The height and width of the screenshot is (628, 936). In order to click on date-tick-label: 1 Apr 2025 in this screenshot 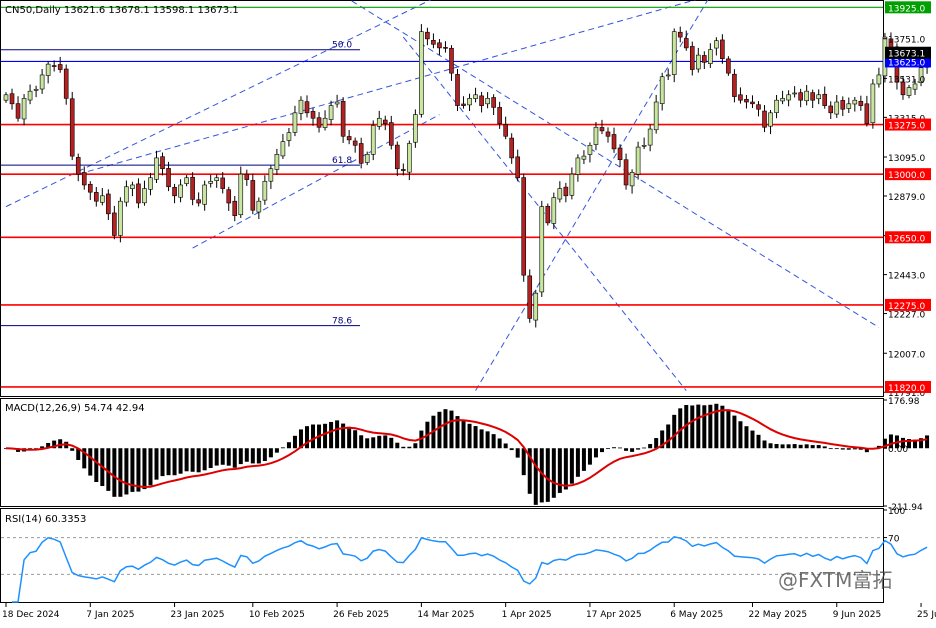, I will do `click(527, 615)`.